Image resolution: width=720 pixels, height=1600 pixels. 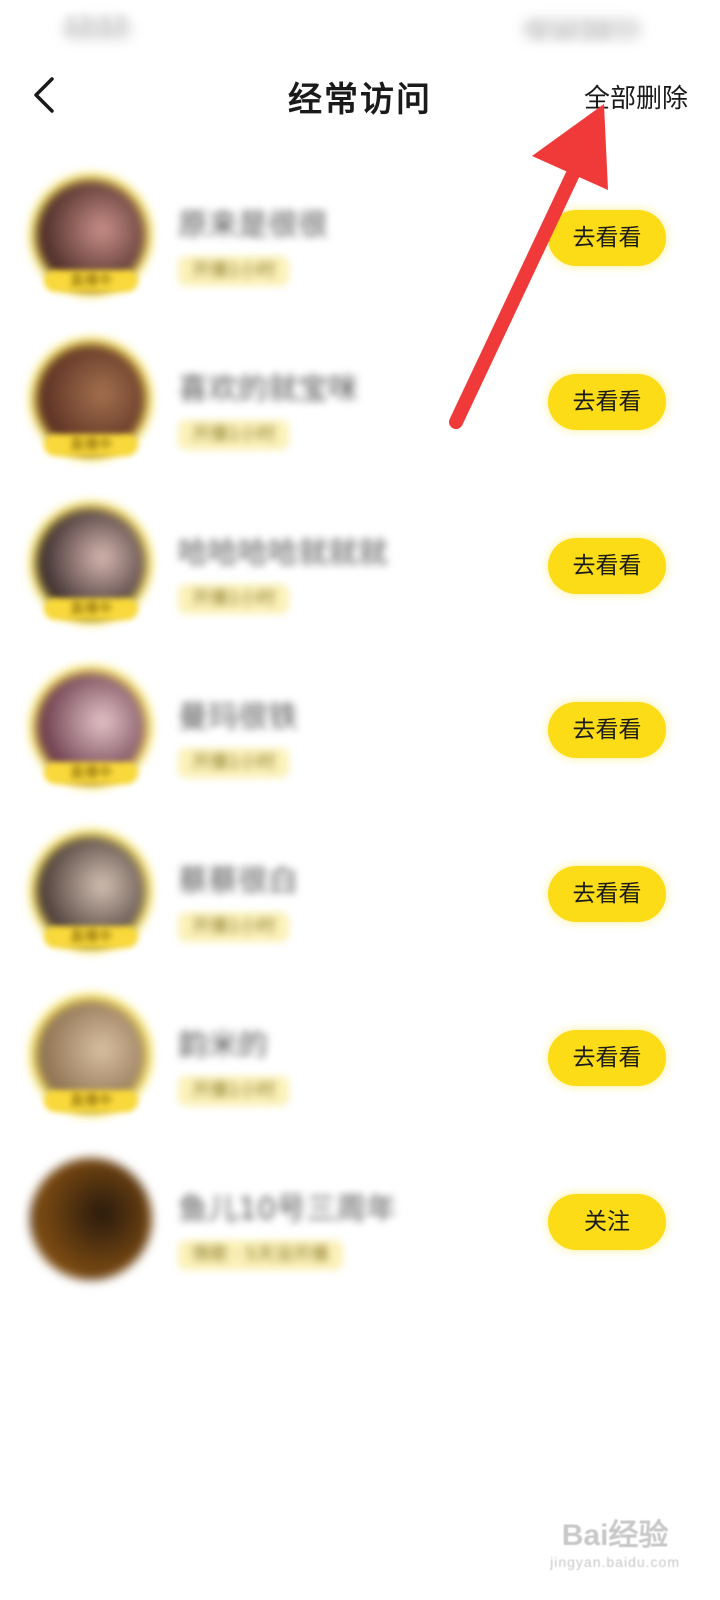 What do you see at coordinates (360, 242) in the screenshot?
I see `list-item: 直播中 原来是很很开播1小时 去看看` at bounding box center [360, 242].